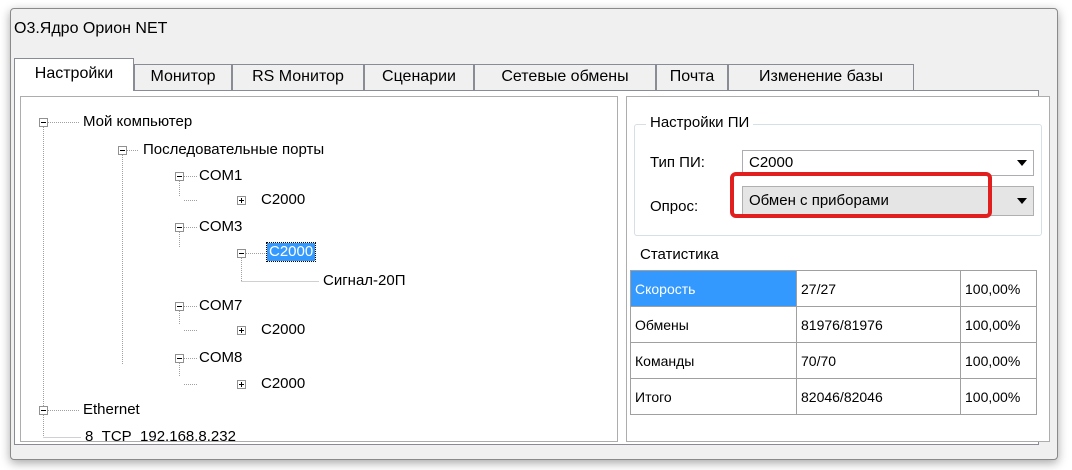 This screenshot has width=1072, height=470. I want to click on expand-ethernet-icon, so click(43, 410).